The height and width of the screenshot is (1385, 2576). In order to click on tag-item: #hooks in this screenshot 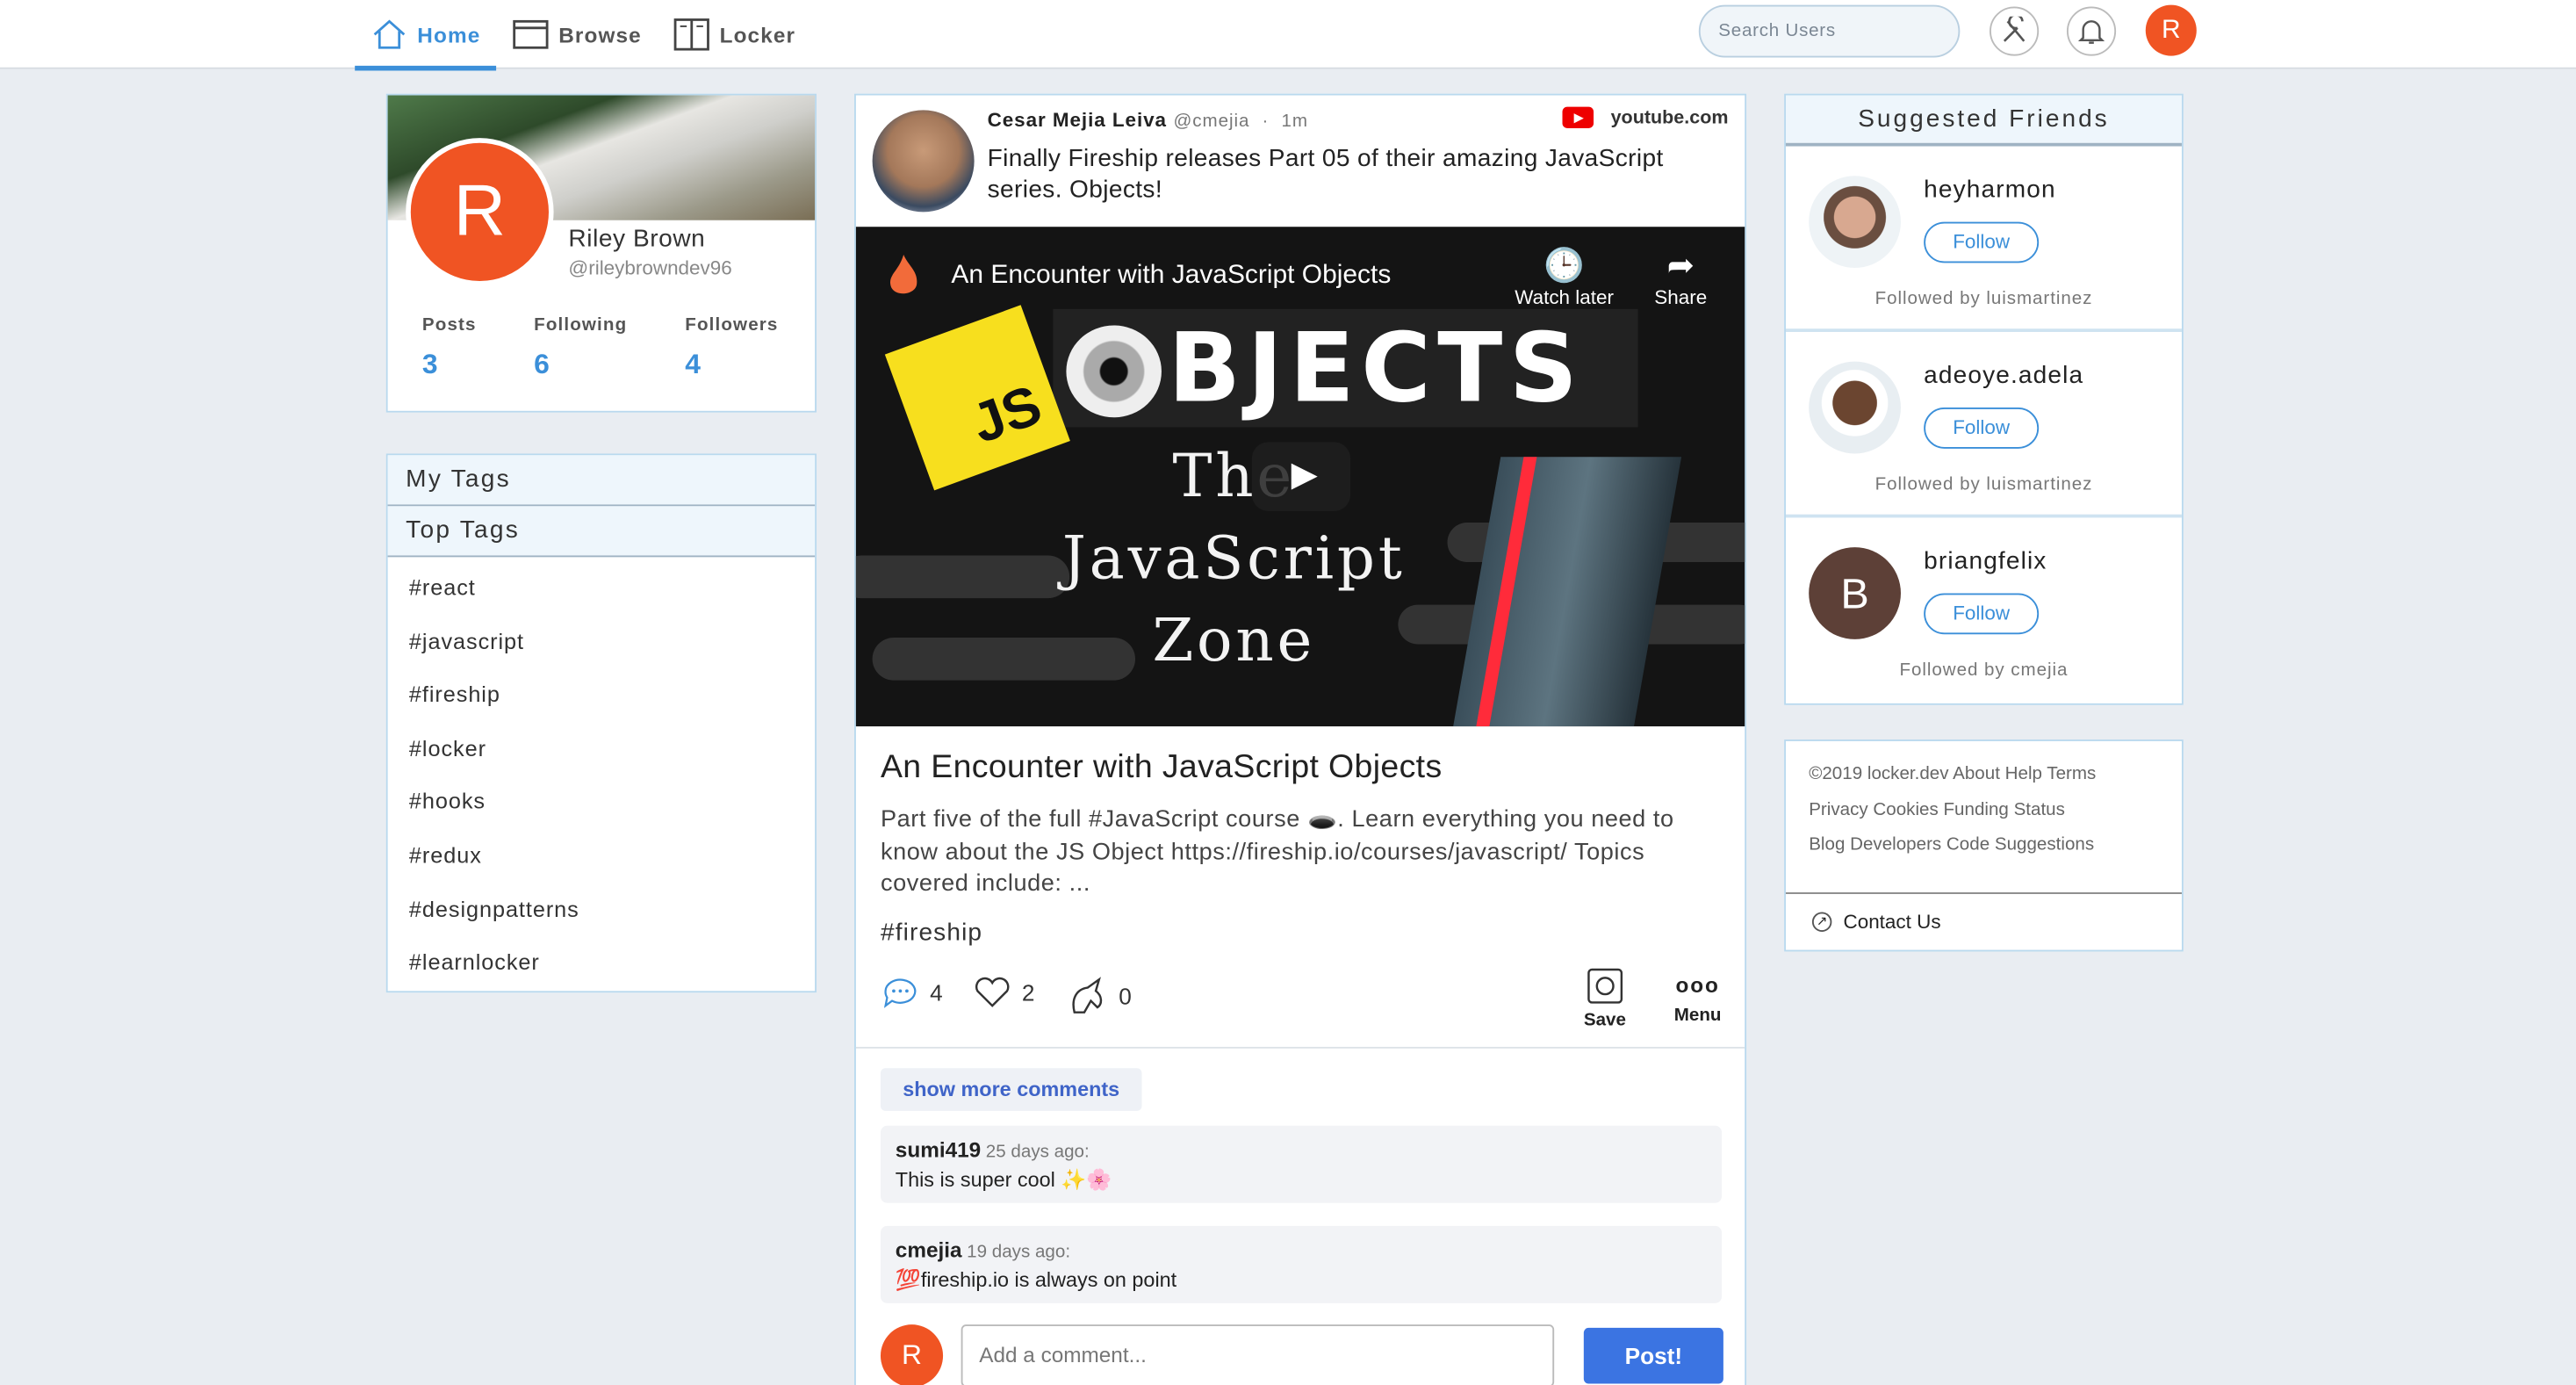, I will do `click(602, 805)`.